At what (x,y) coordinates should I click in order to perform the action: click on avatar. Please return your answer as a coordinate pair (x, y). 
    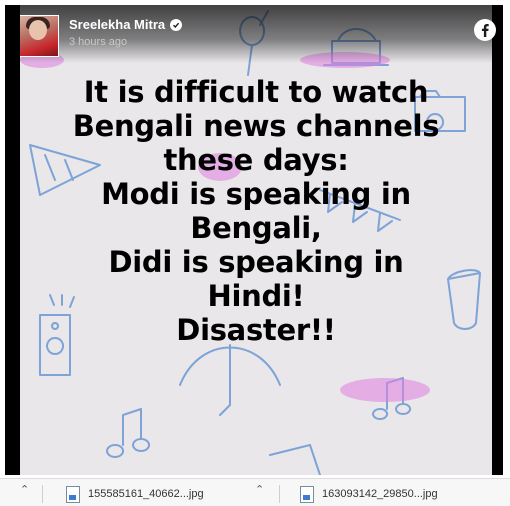
    Looking at the image, I should click on (39, 36).